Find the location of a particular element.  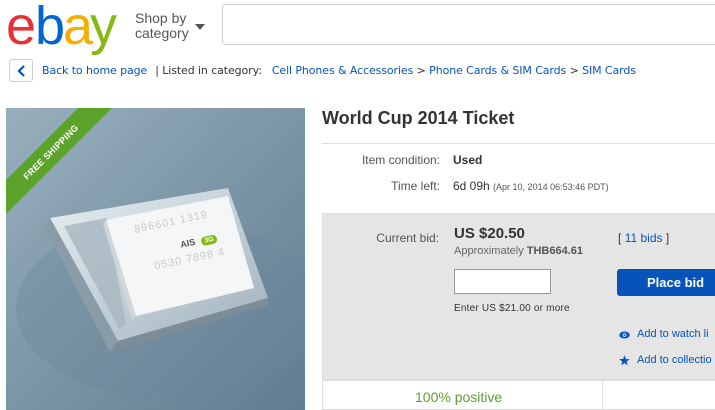

logo-letter-y: y is located at coordinates (103, 28).